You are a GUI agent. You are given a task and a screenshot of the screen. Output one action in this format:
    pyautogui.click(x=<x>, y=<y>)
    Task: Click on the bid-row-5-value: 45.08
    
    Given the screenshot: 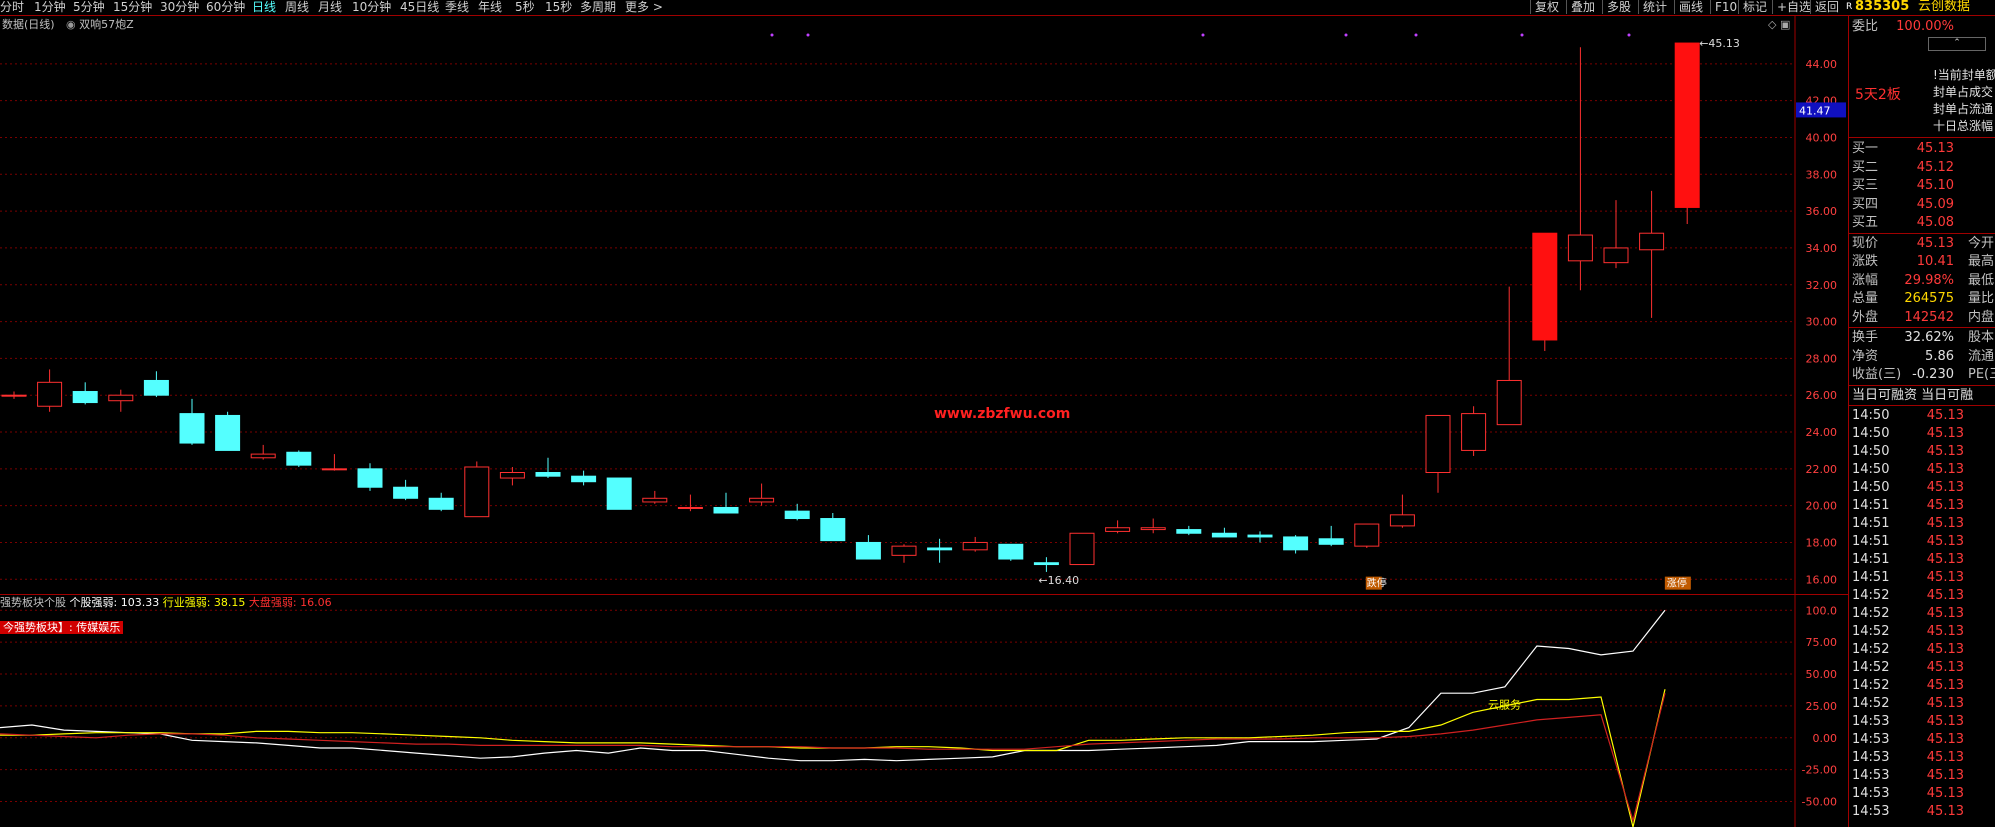 What is the action you would take?
    pyautogui.click(x=1935, y=222)
    